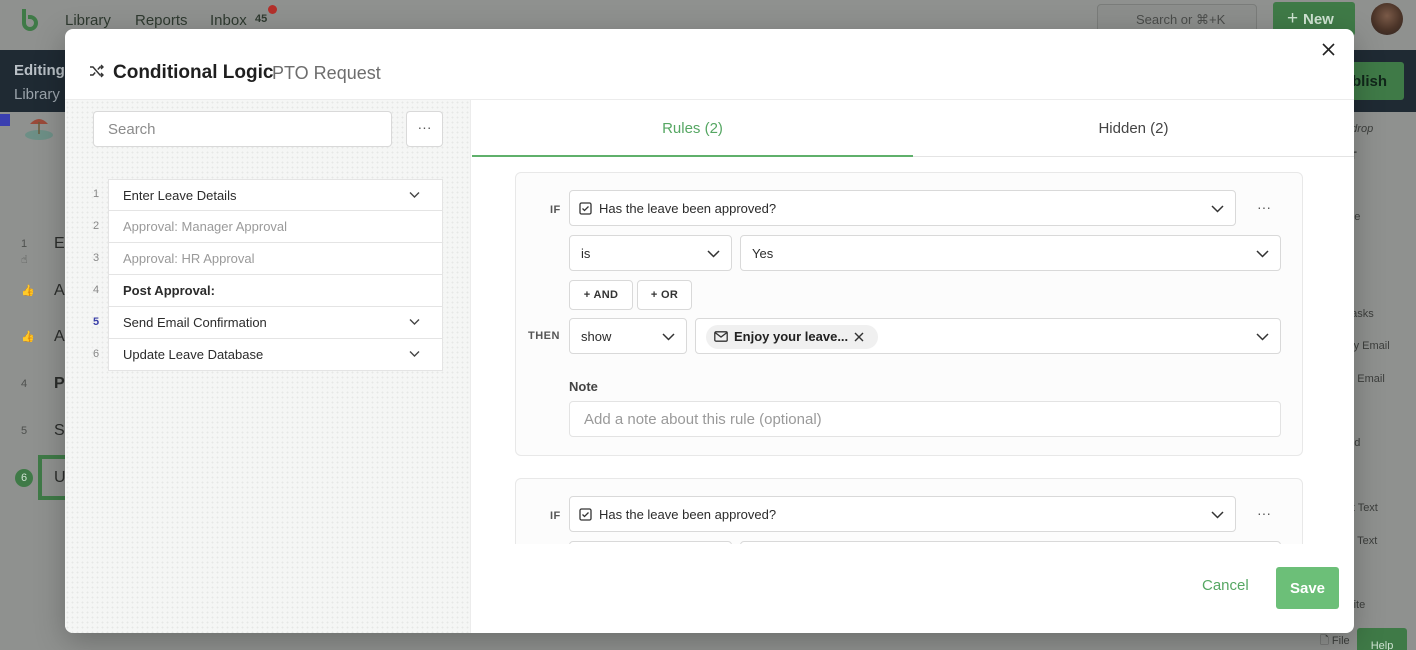  What do you see at coordinates (1318, 19) in the screenshot?
I see `new-button-label: New` at bounding box center [1318, 19].